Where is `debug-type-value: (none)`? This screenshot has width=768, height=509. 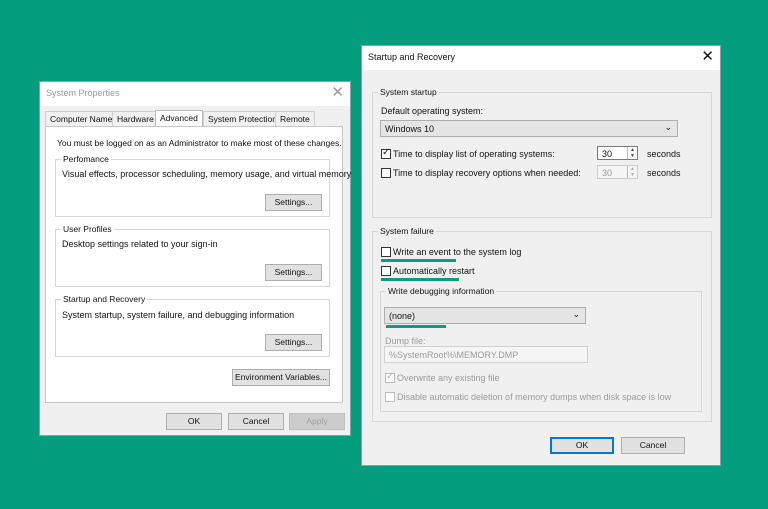
debug-type-value: (none) is located at coordinates (402, 316).